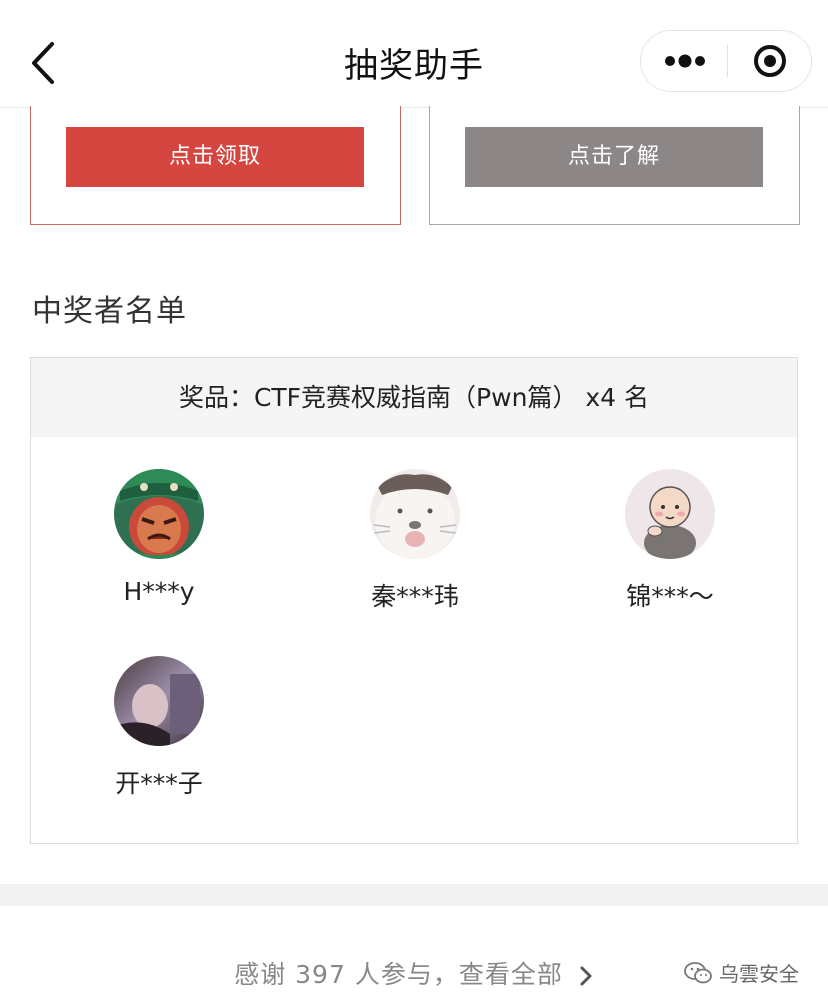 The image size is (828, 1007). Describe the element at coordinates (759, 974) in the screenshot. I see `watermark-text: 乌雲安全` at that location.